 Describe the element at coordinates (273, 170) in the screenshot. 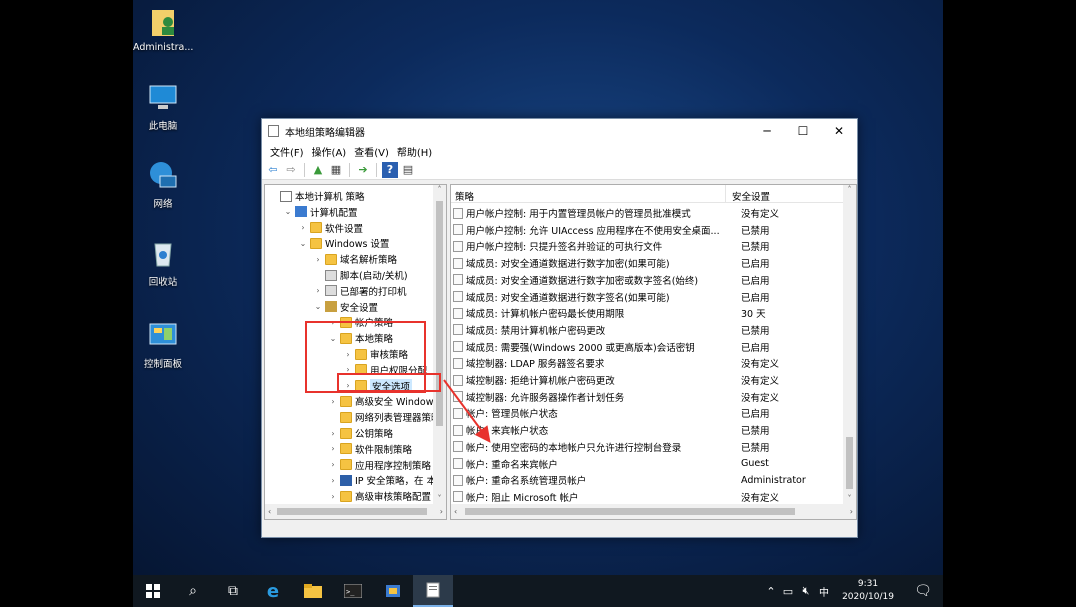

I see `back-icon: ⇦` at that location.